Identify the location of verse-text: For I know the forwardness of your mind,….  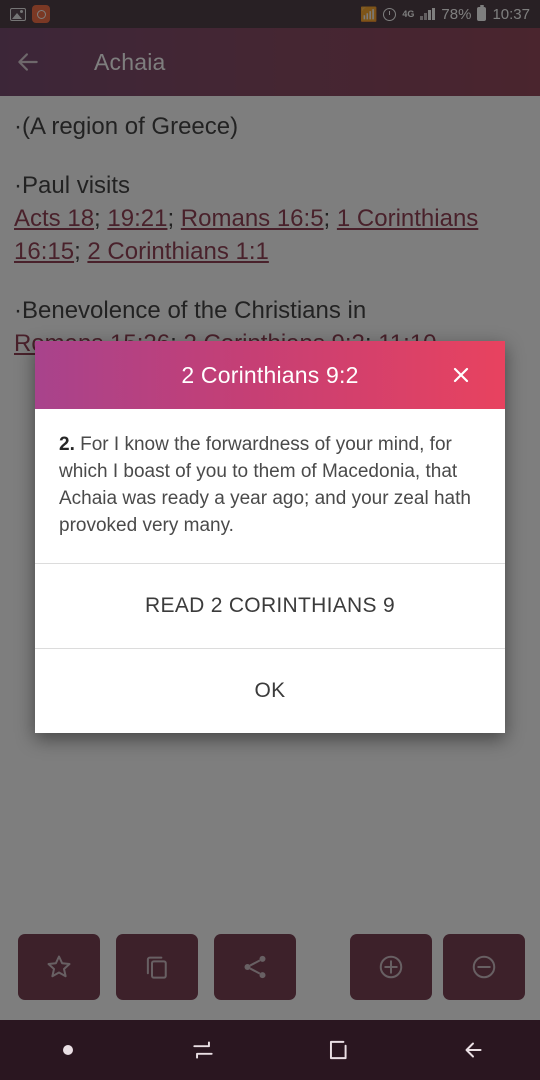
(265, 485).